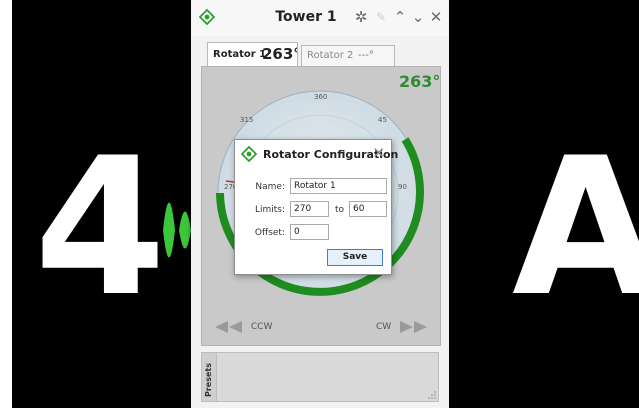  Describe the element at coordinates (208, 379) in the screenshot. I see `presets-label: Presets` at that location.